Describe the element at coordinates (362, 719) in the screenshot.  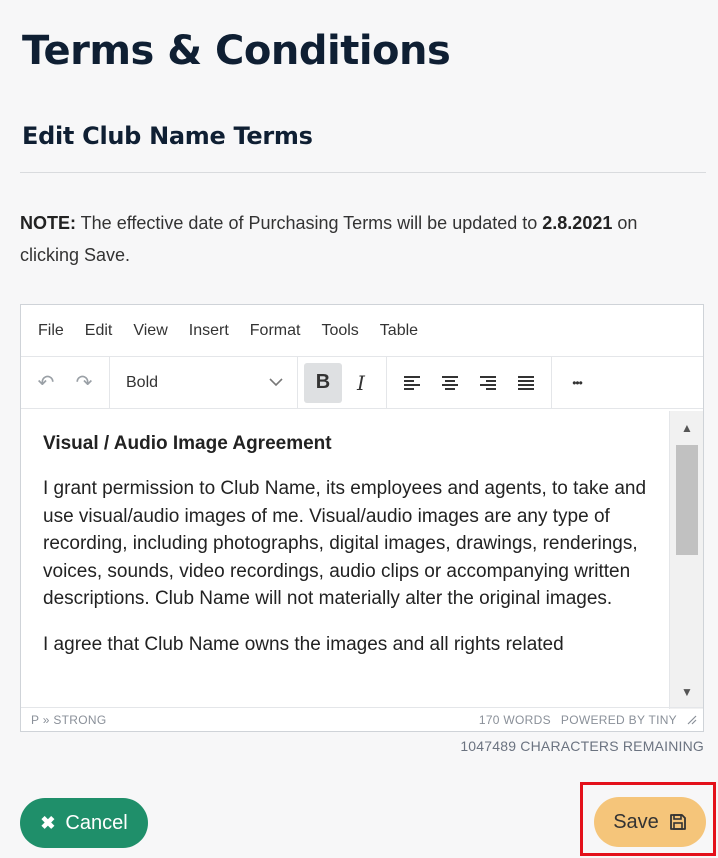
I see `editor-statusbar: P » STRONG 170 WORDS POWERED BY TINY` at that location.